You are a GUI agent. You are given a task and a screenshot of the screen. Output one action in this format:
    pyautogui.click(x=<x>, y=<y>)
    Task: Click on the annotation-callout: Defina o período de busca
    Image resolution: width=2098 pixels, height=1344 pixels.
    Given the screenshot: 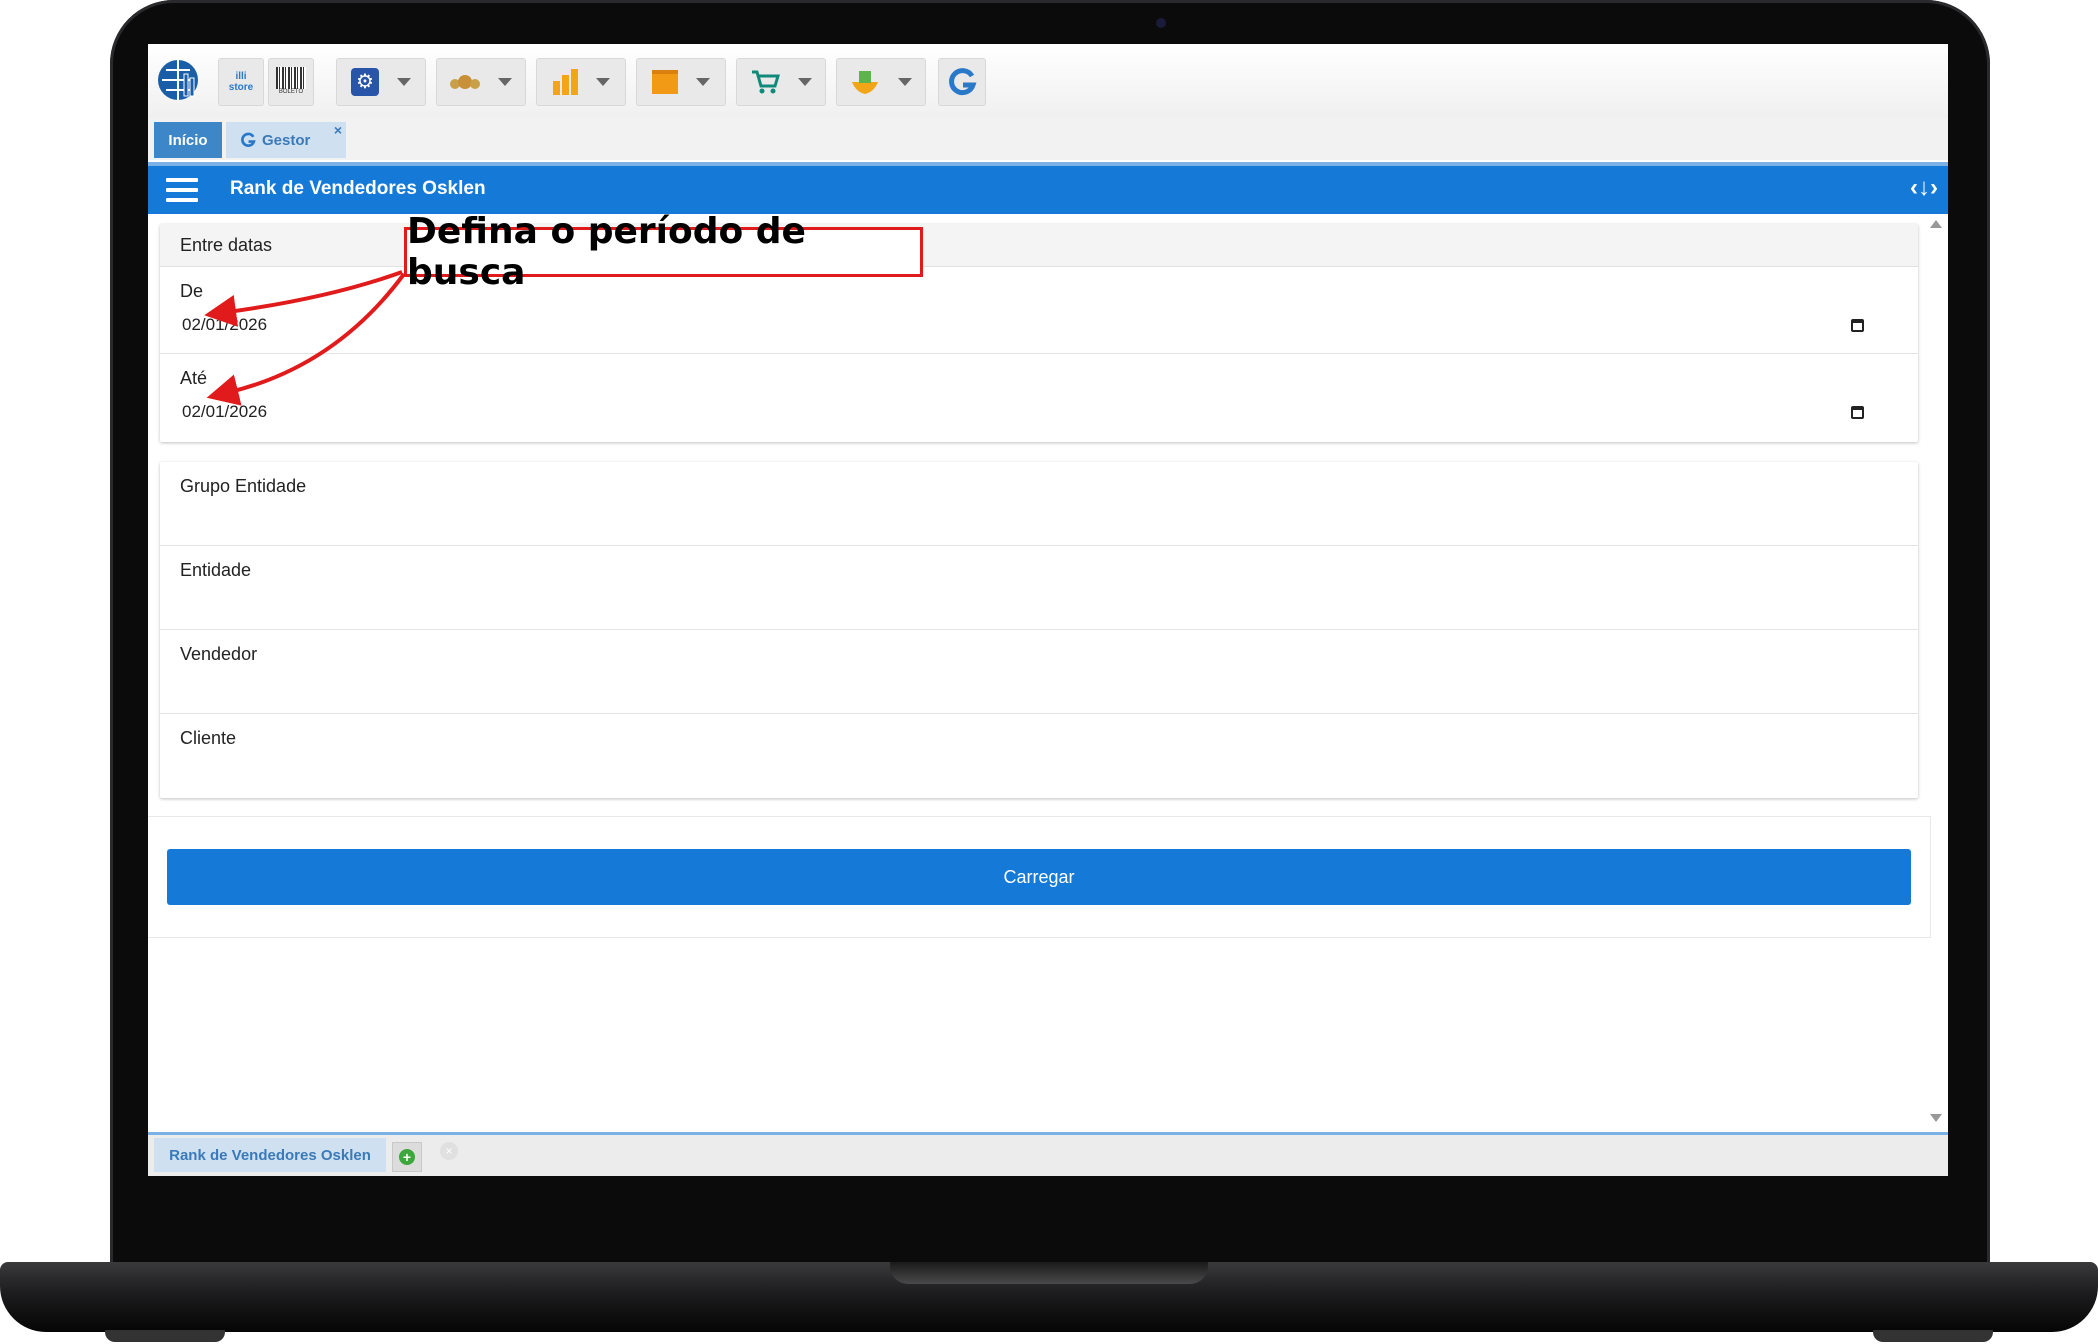 What is the action you would take?
    pyautogui.click(x=663, y=252)
    